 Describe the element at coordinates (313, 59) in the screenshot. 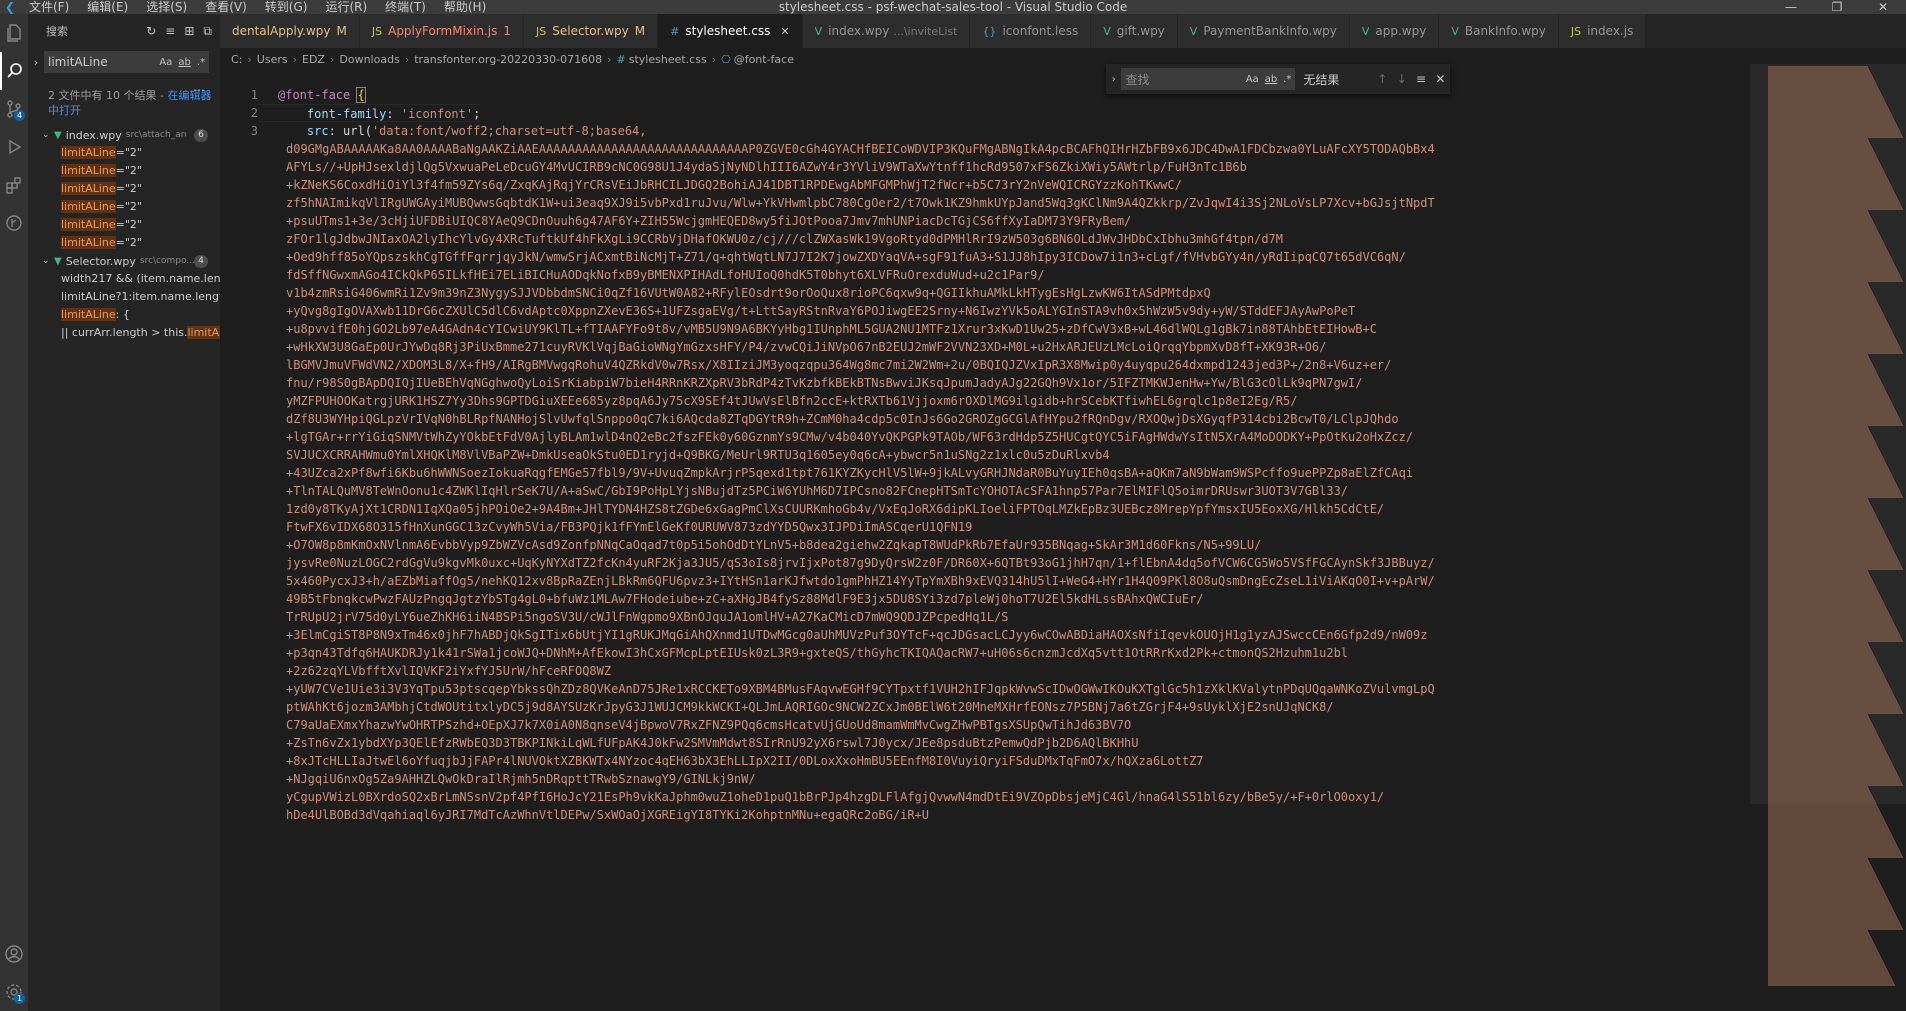

I see `breadcrumb-item: EDZ` at that location.